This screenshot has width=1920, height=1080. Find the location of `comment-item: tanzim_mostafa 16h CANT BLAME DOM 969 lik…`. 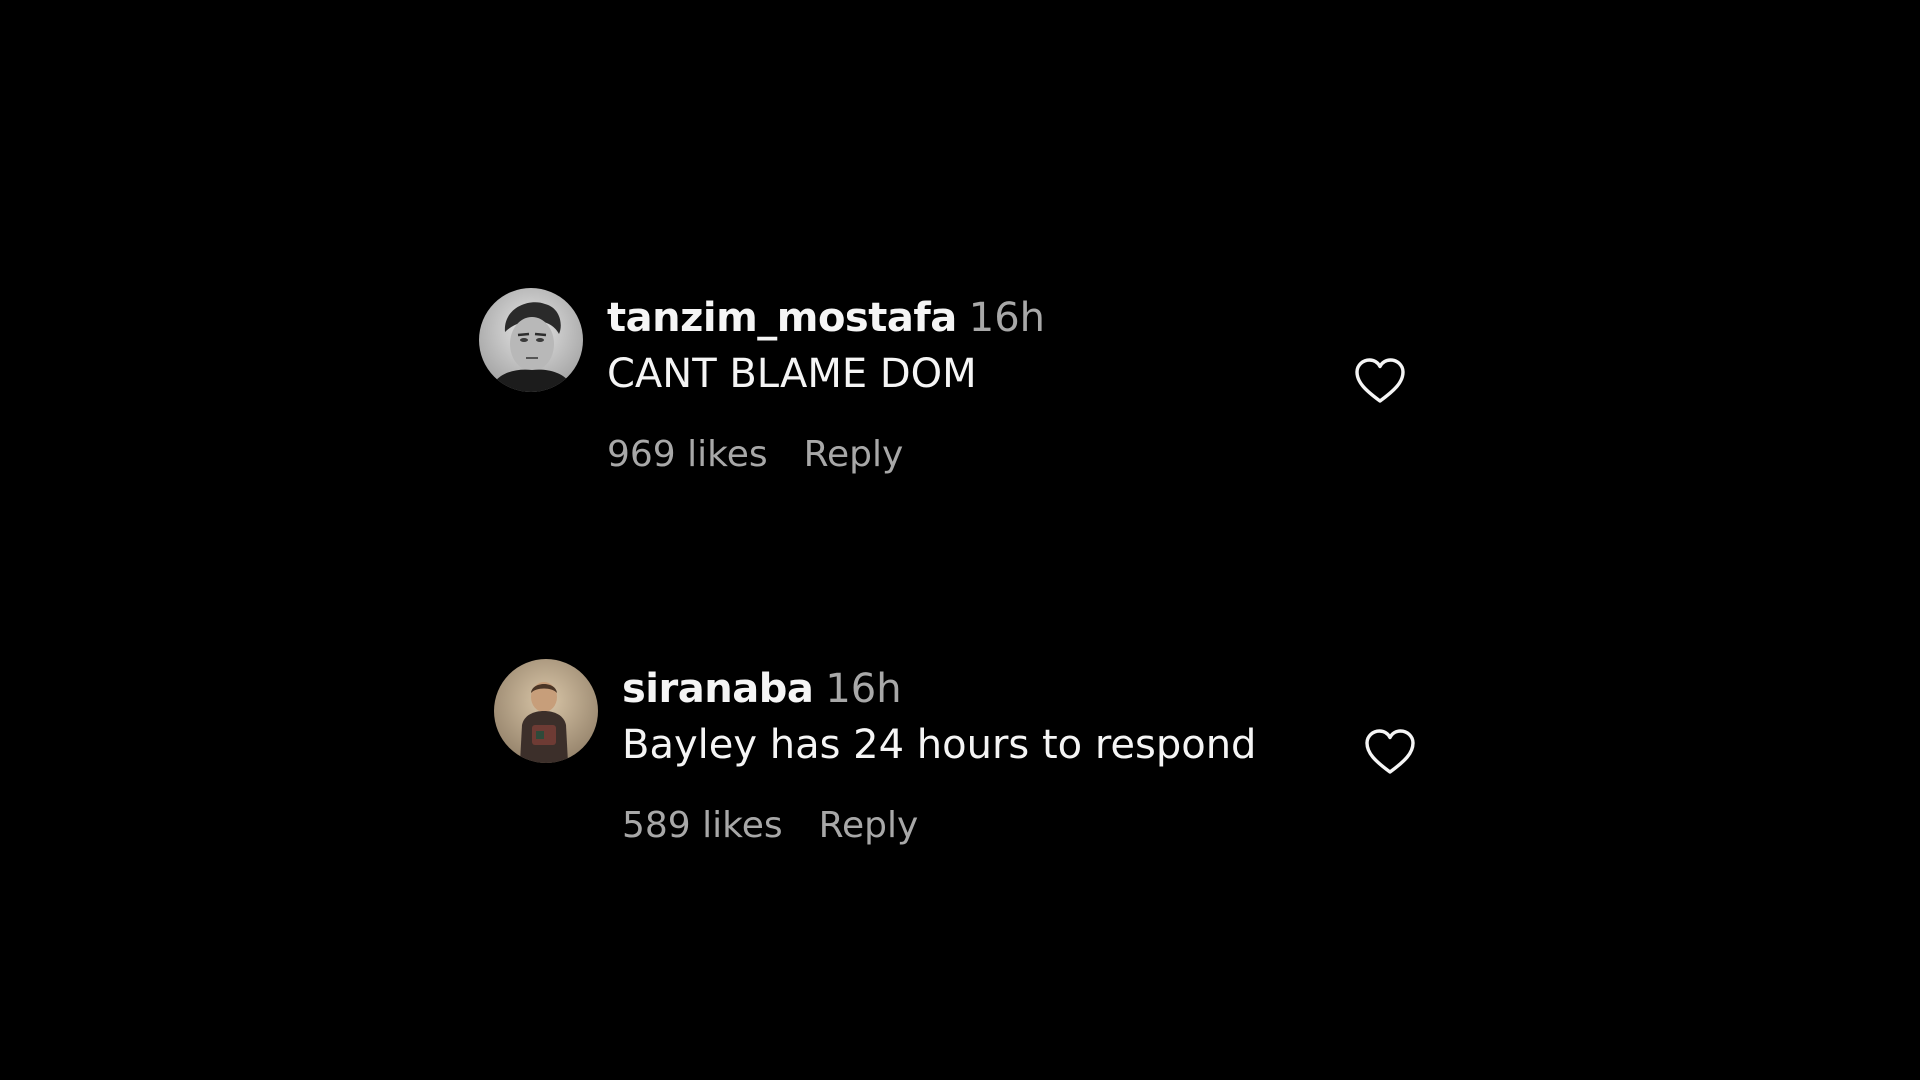

comment-item: tanzim_mostafa 16h CANT BLAME DOM 969 lik… is located at coordinates (959, 388).